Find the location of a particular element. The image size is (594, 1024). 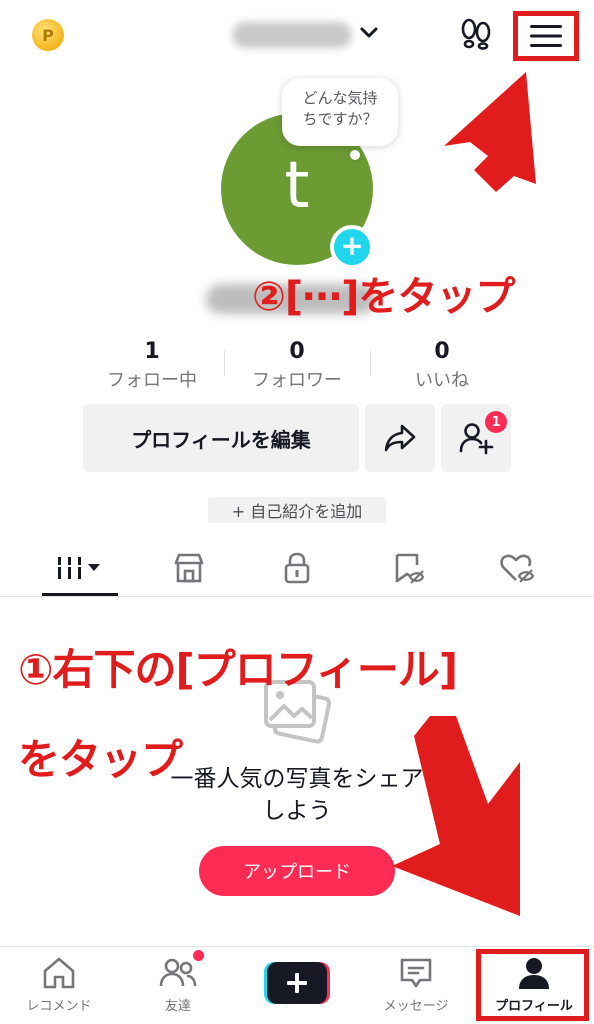

add-bio-button: + 自己紹介を追加 is located at coordinates (297, 510).